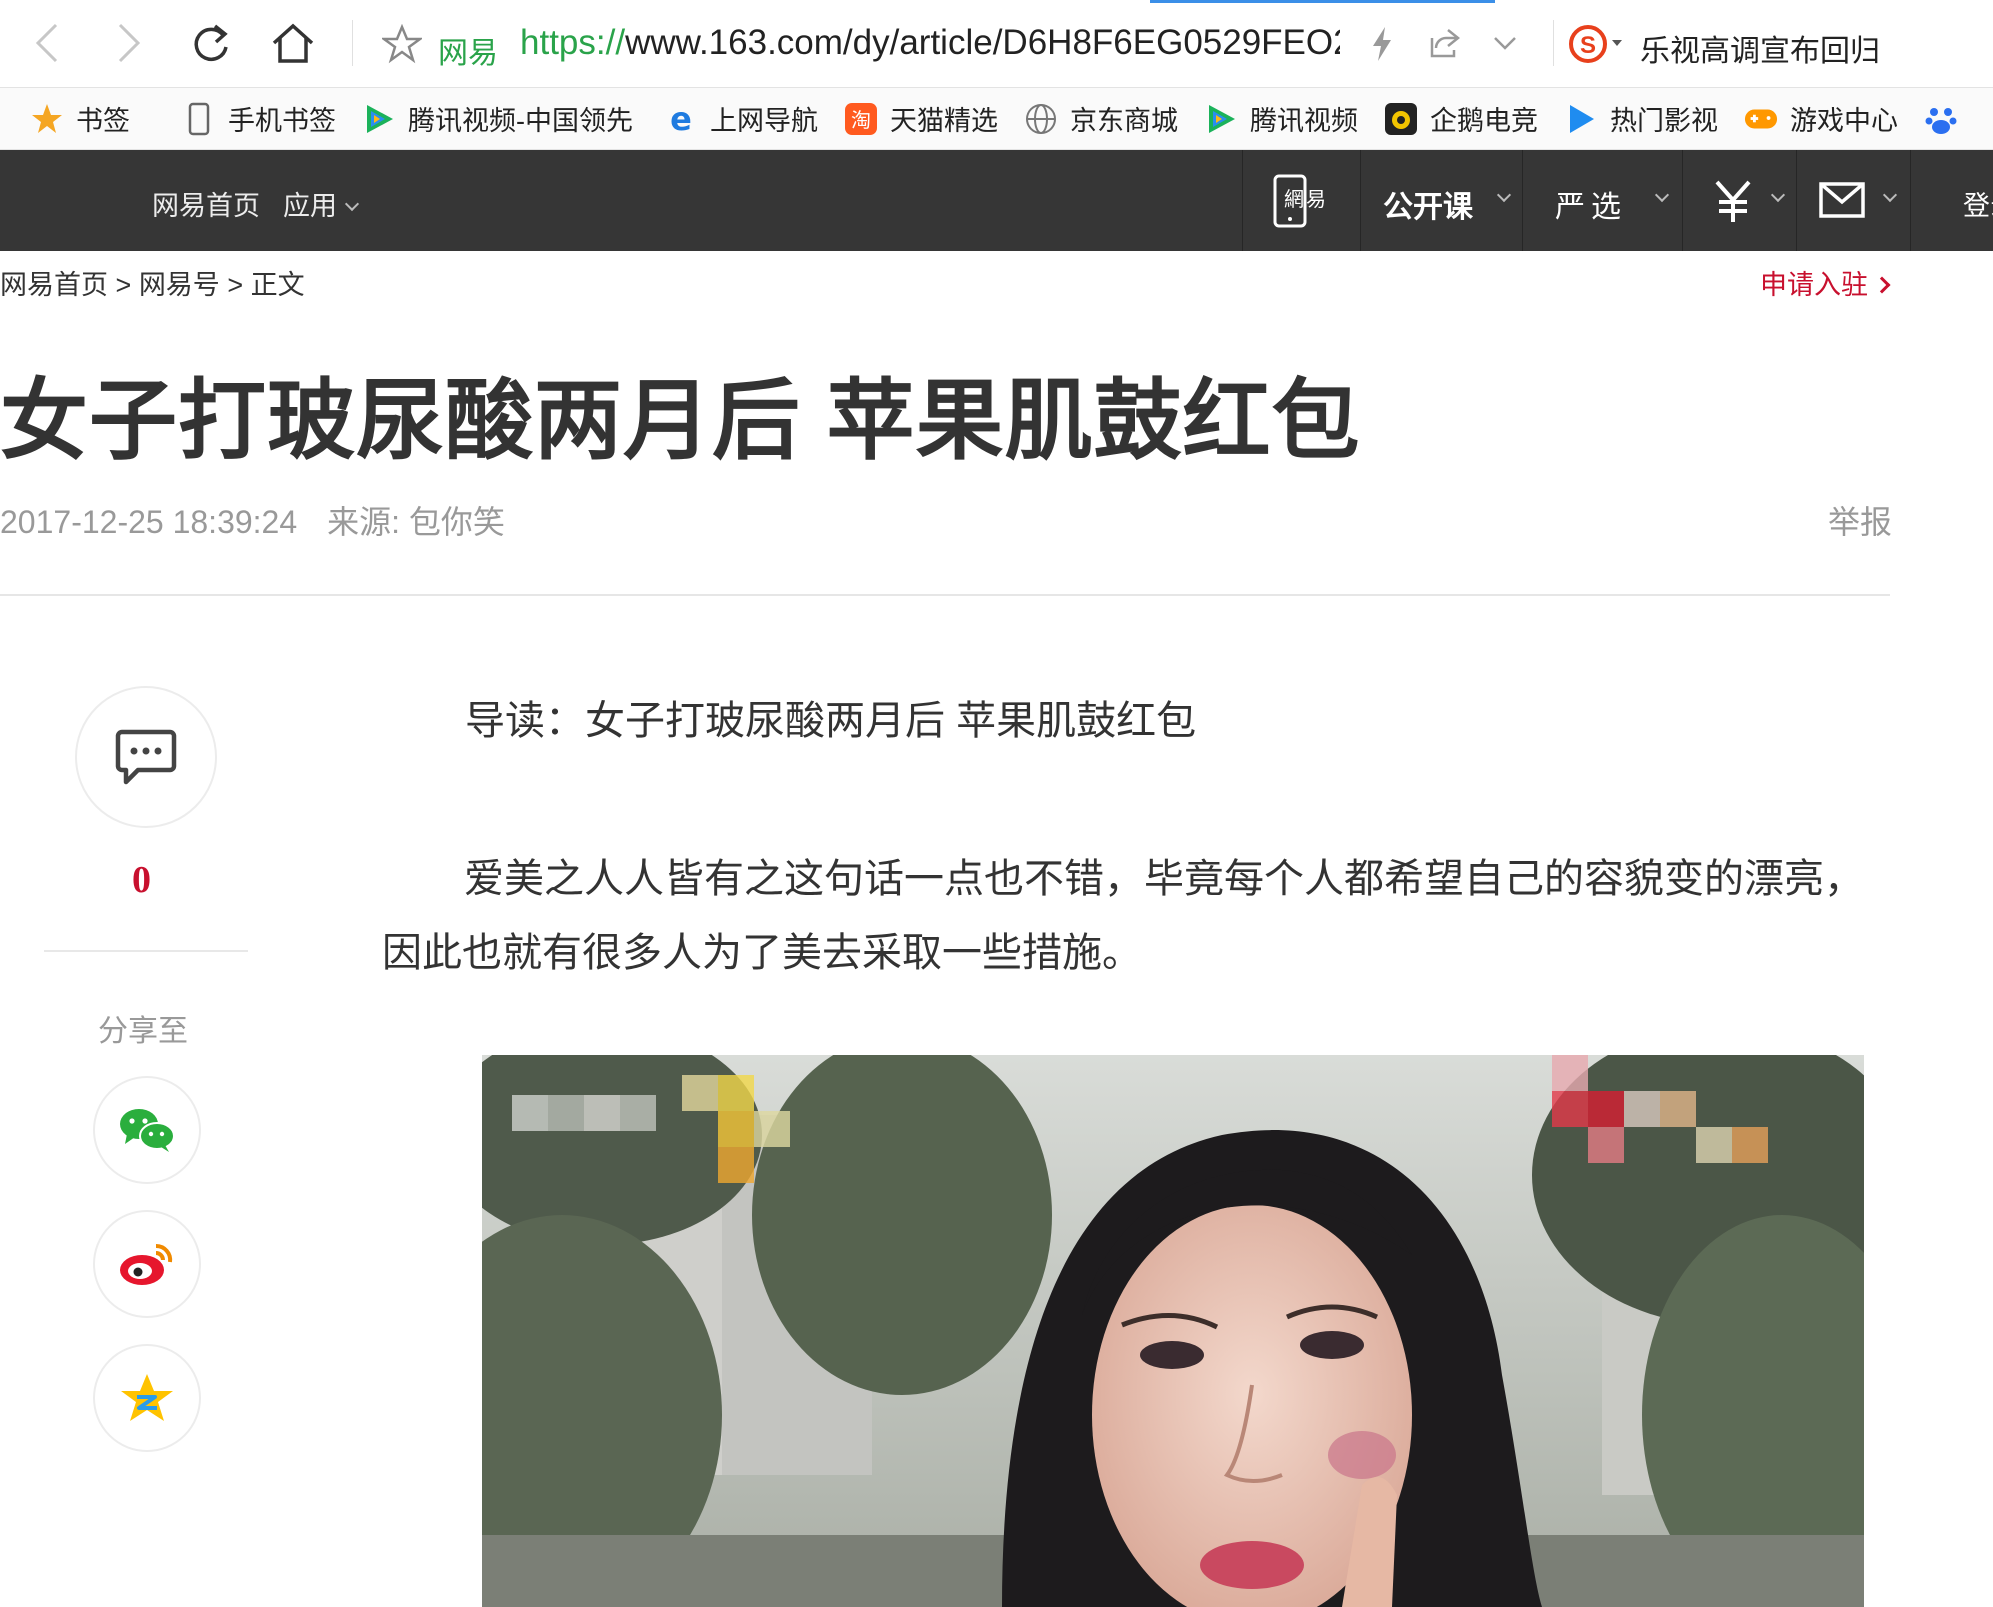 This screenshot has height=1607, width=1993. Describe the element at coordinates (277, 285) in the screenshot. I see `breadcrumb-current: 正文` at that location.